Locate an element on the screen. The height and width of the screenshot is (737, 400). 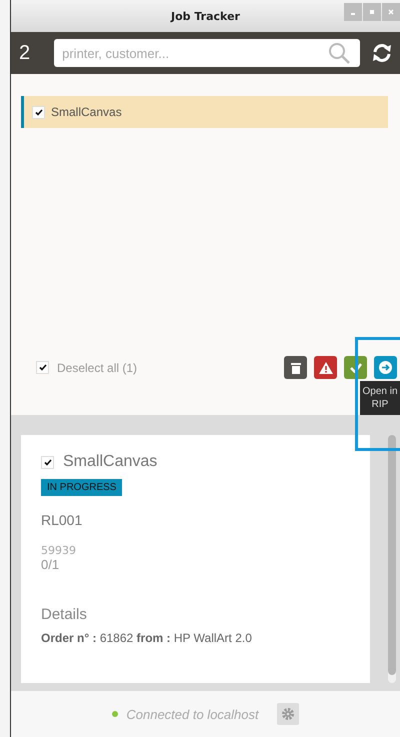
trash-icon is located at coordinates (295, 368).